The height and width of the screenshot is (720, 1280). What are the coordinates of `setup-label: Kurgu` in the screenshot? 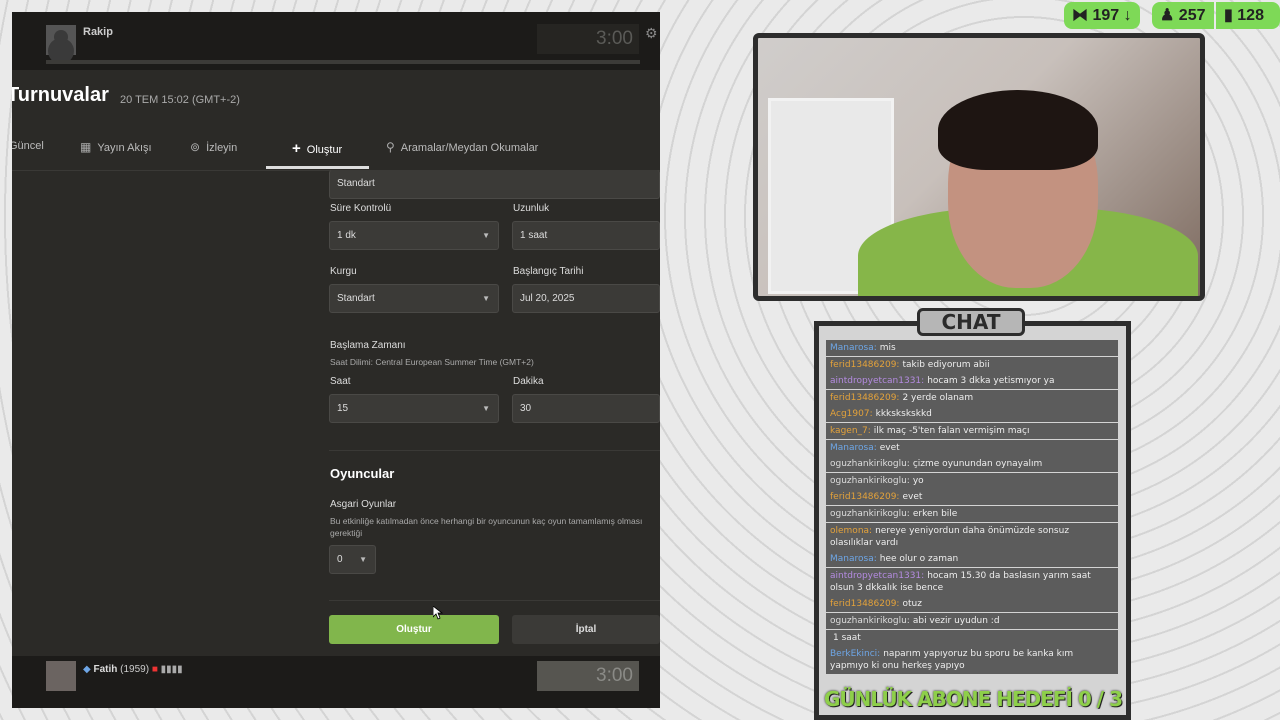 It's located at (343, 271).